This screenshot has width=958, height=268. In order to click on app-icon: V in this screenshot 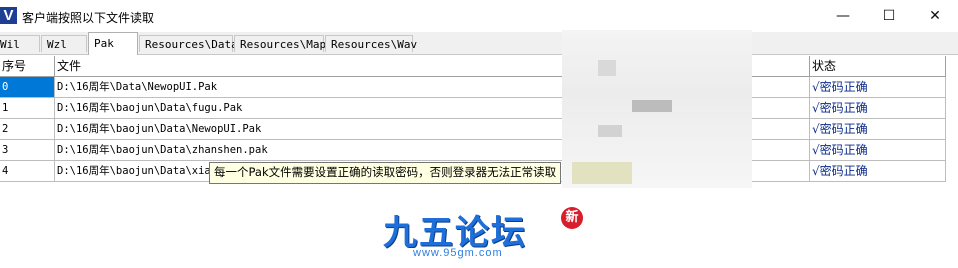, I will do `click(8, 15)`.